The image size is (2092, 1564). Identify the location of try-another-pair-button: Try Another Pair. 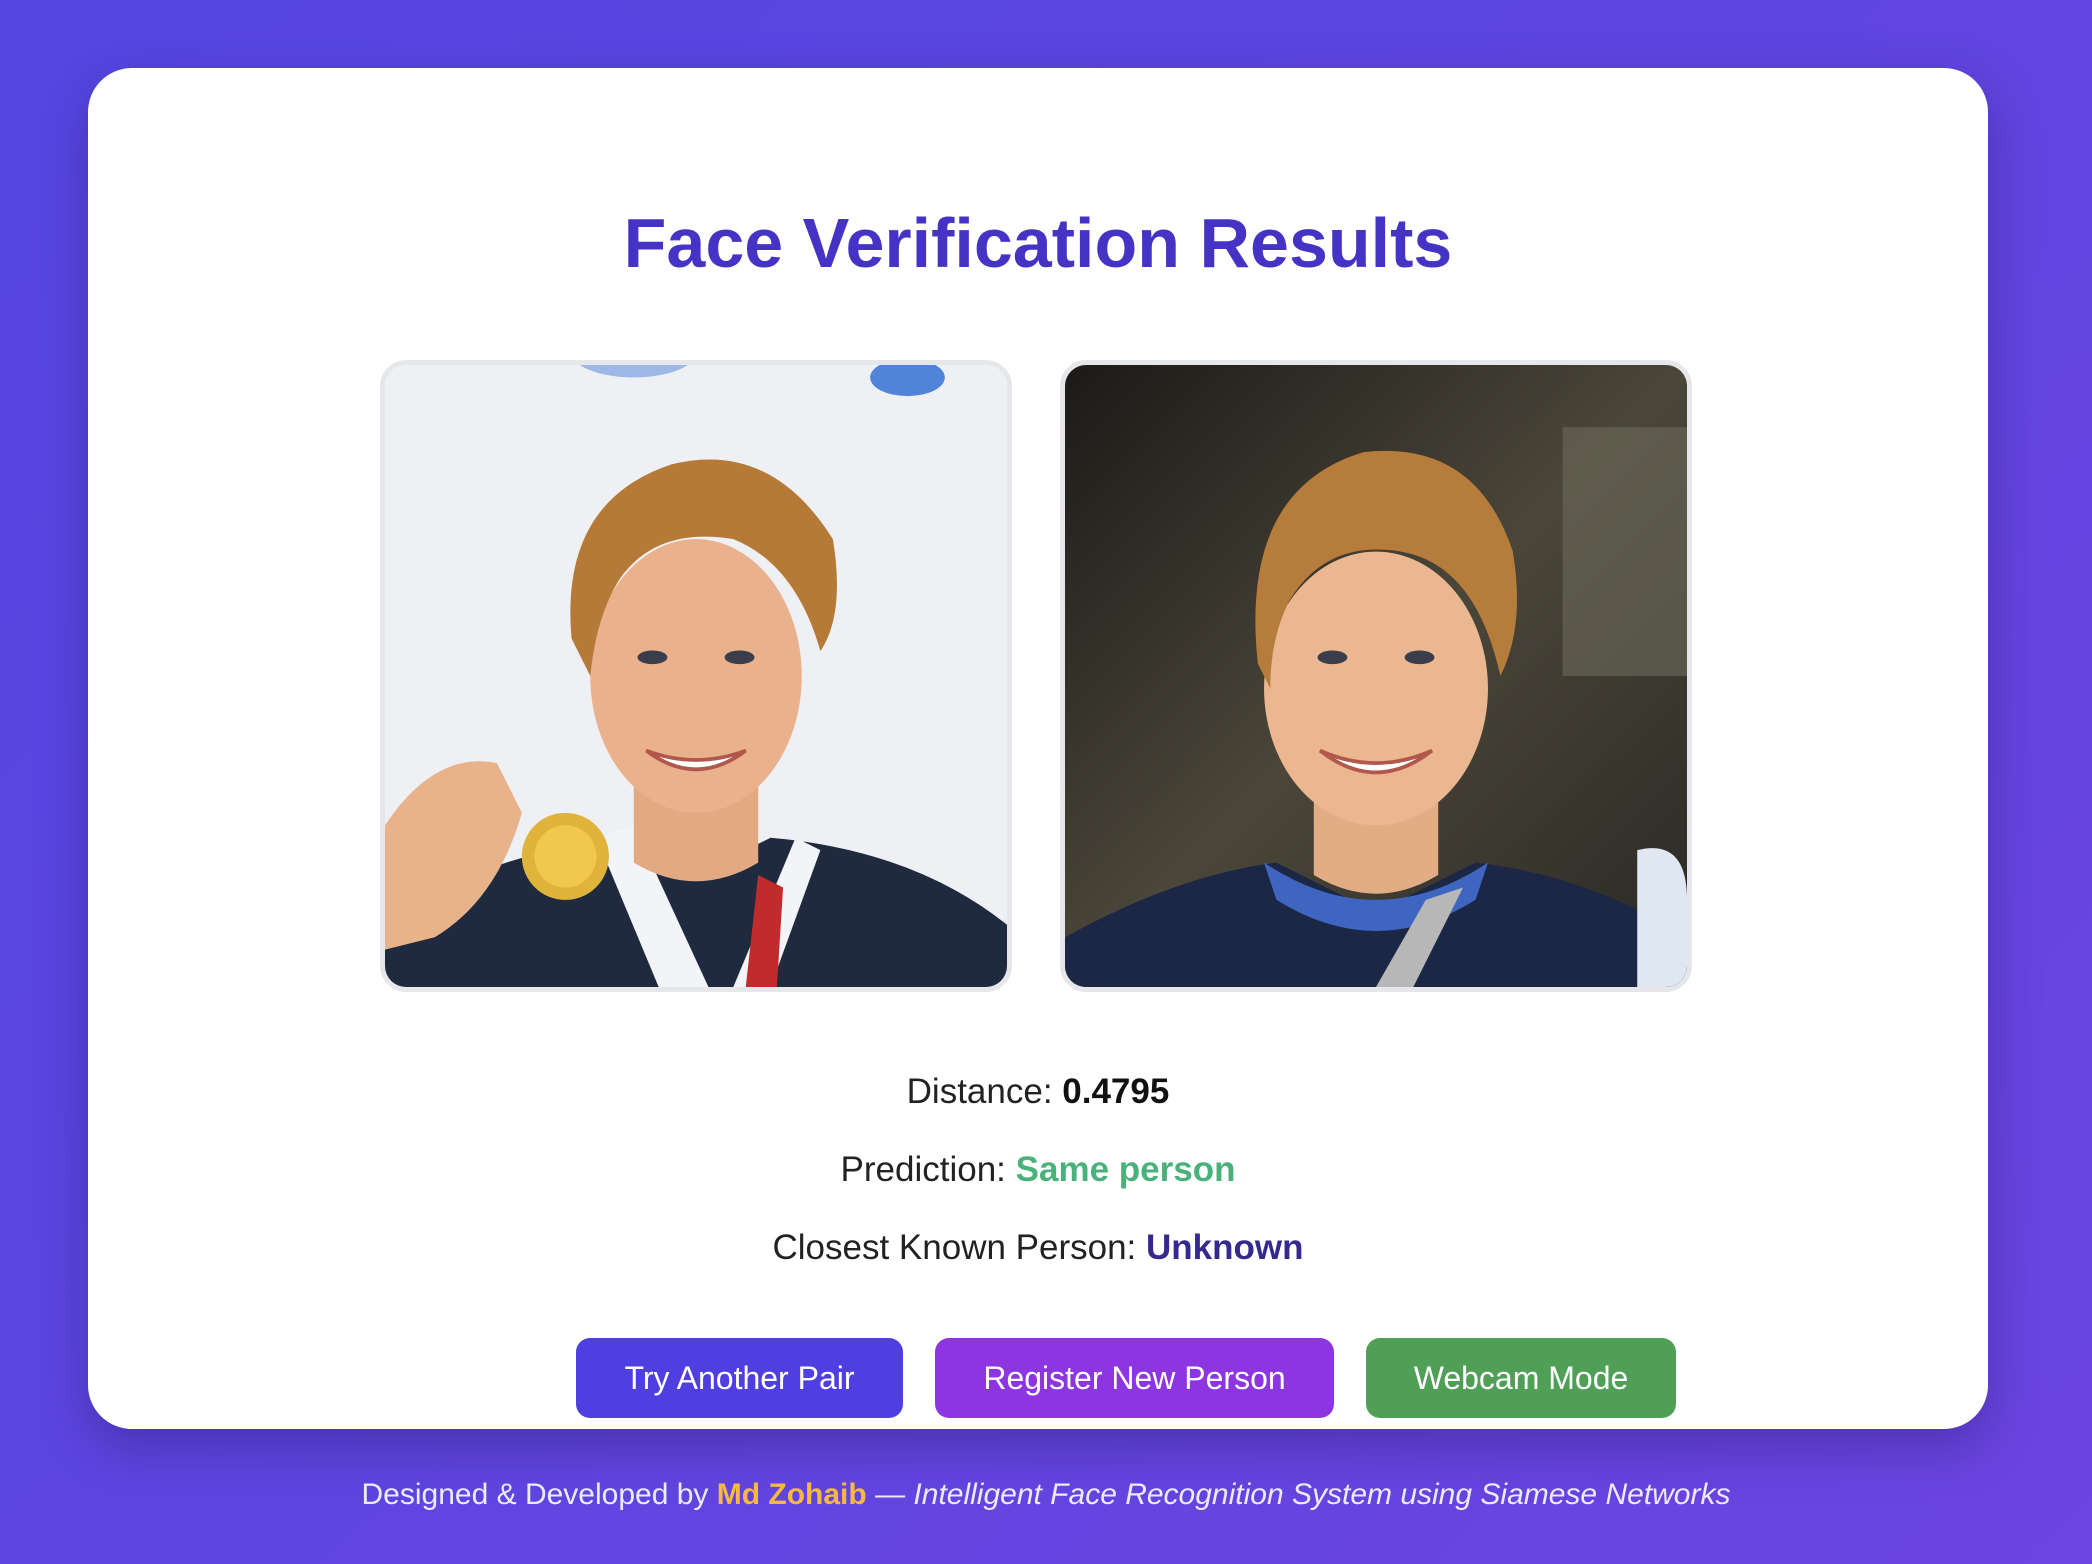
(739, 1378).